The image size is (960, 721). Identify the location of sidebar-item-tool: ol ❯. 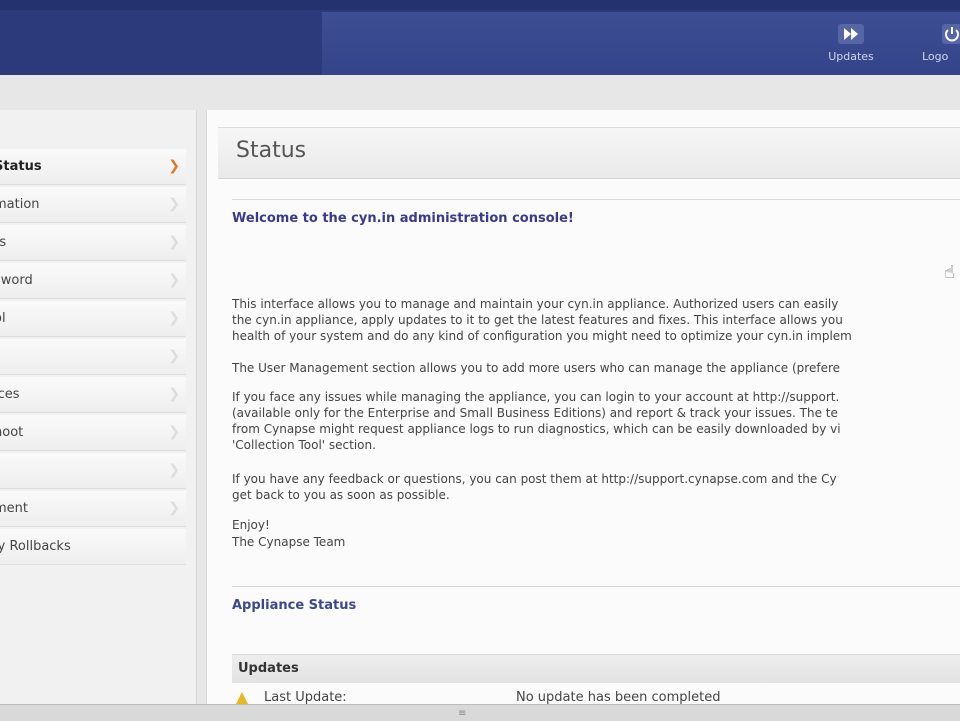
(93, 319).